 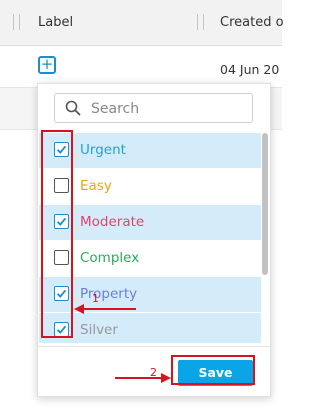 I want to click on label-option-text: Urgent, so click(x=103, y=150).